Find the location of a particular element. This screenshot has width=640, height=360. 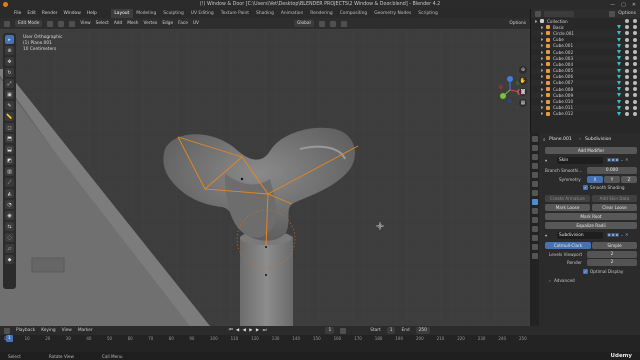

timeline-editor-icon is located at coordinates (7, 330).